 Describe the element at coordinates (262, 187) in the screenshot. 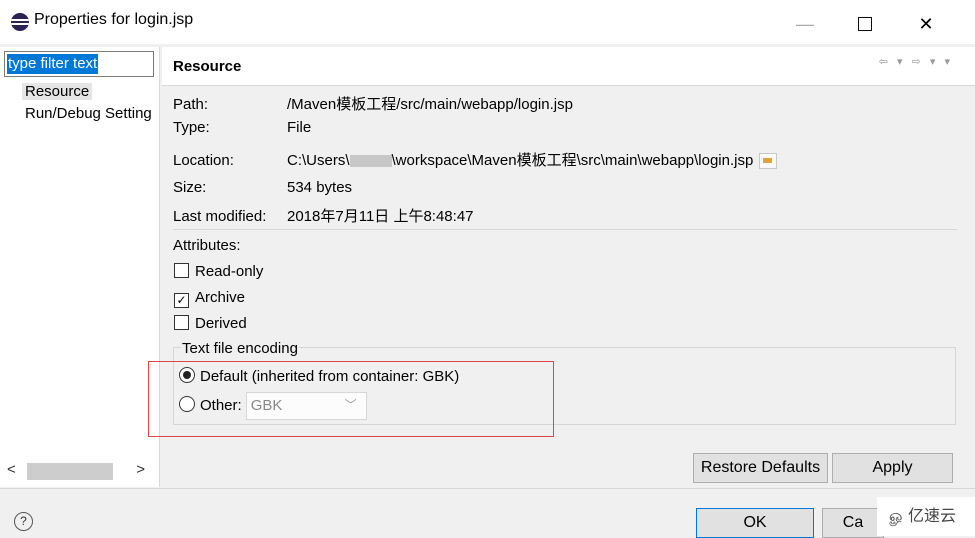

I see `size-row: Size: 534 bytes` at that location.